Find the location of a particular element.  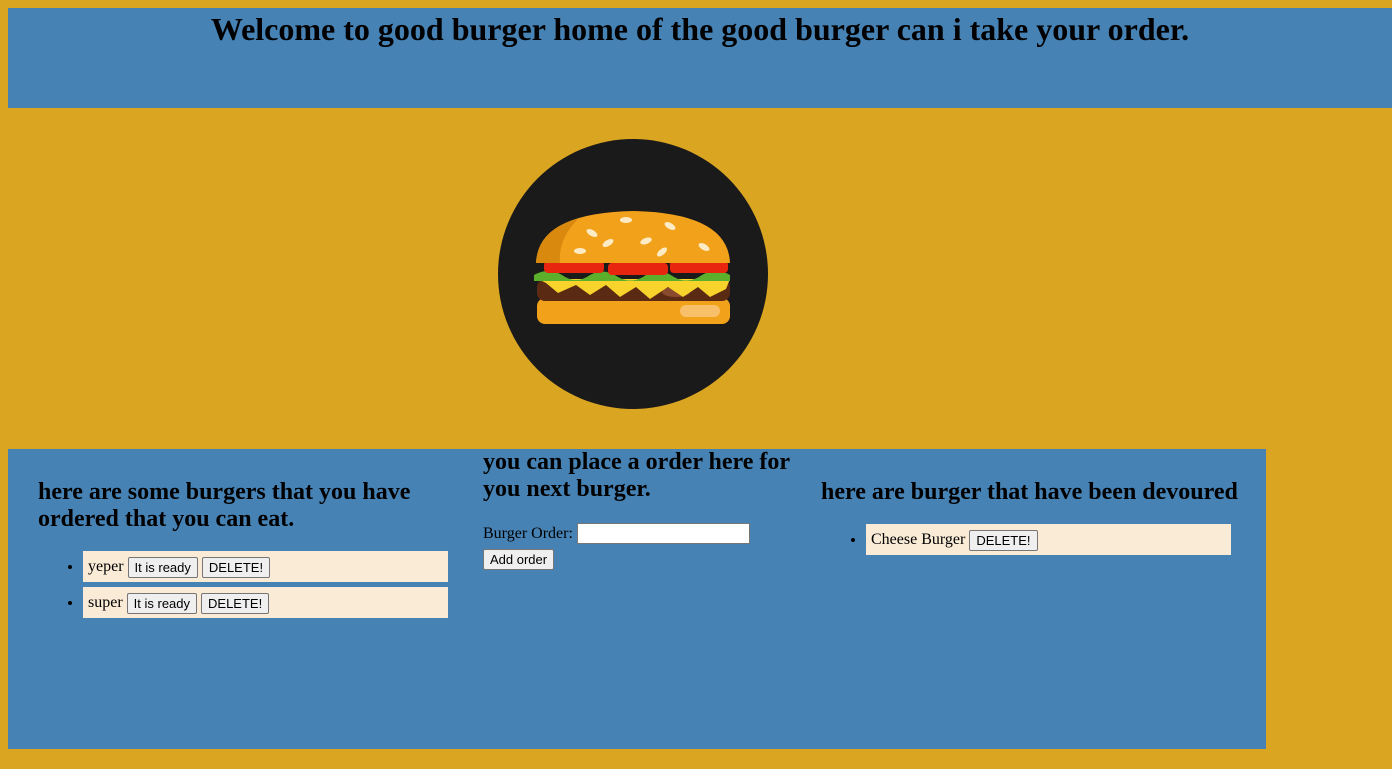

order-form: Burger Order: is located at coordinates (643, 533).